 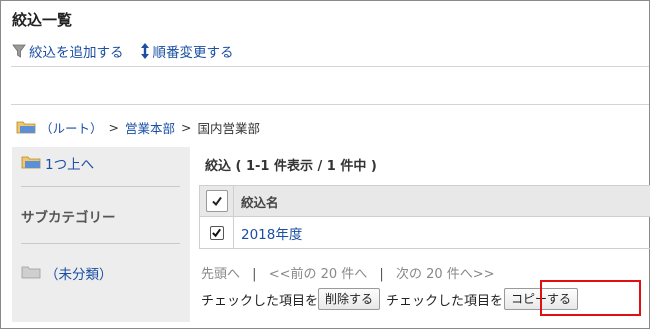 I want to click on delete-prefix-text: チェックした項目を, so click(x=260, y=301).